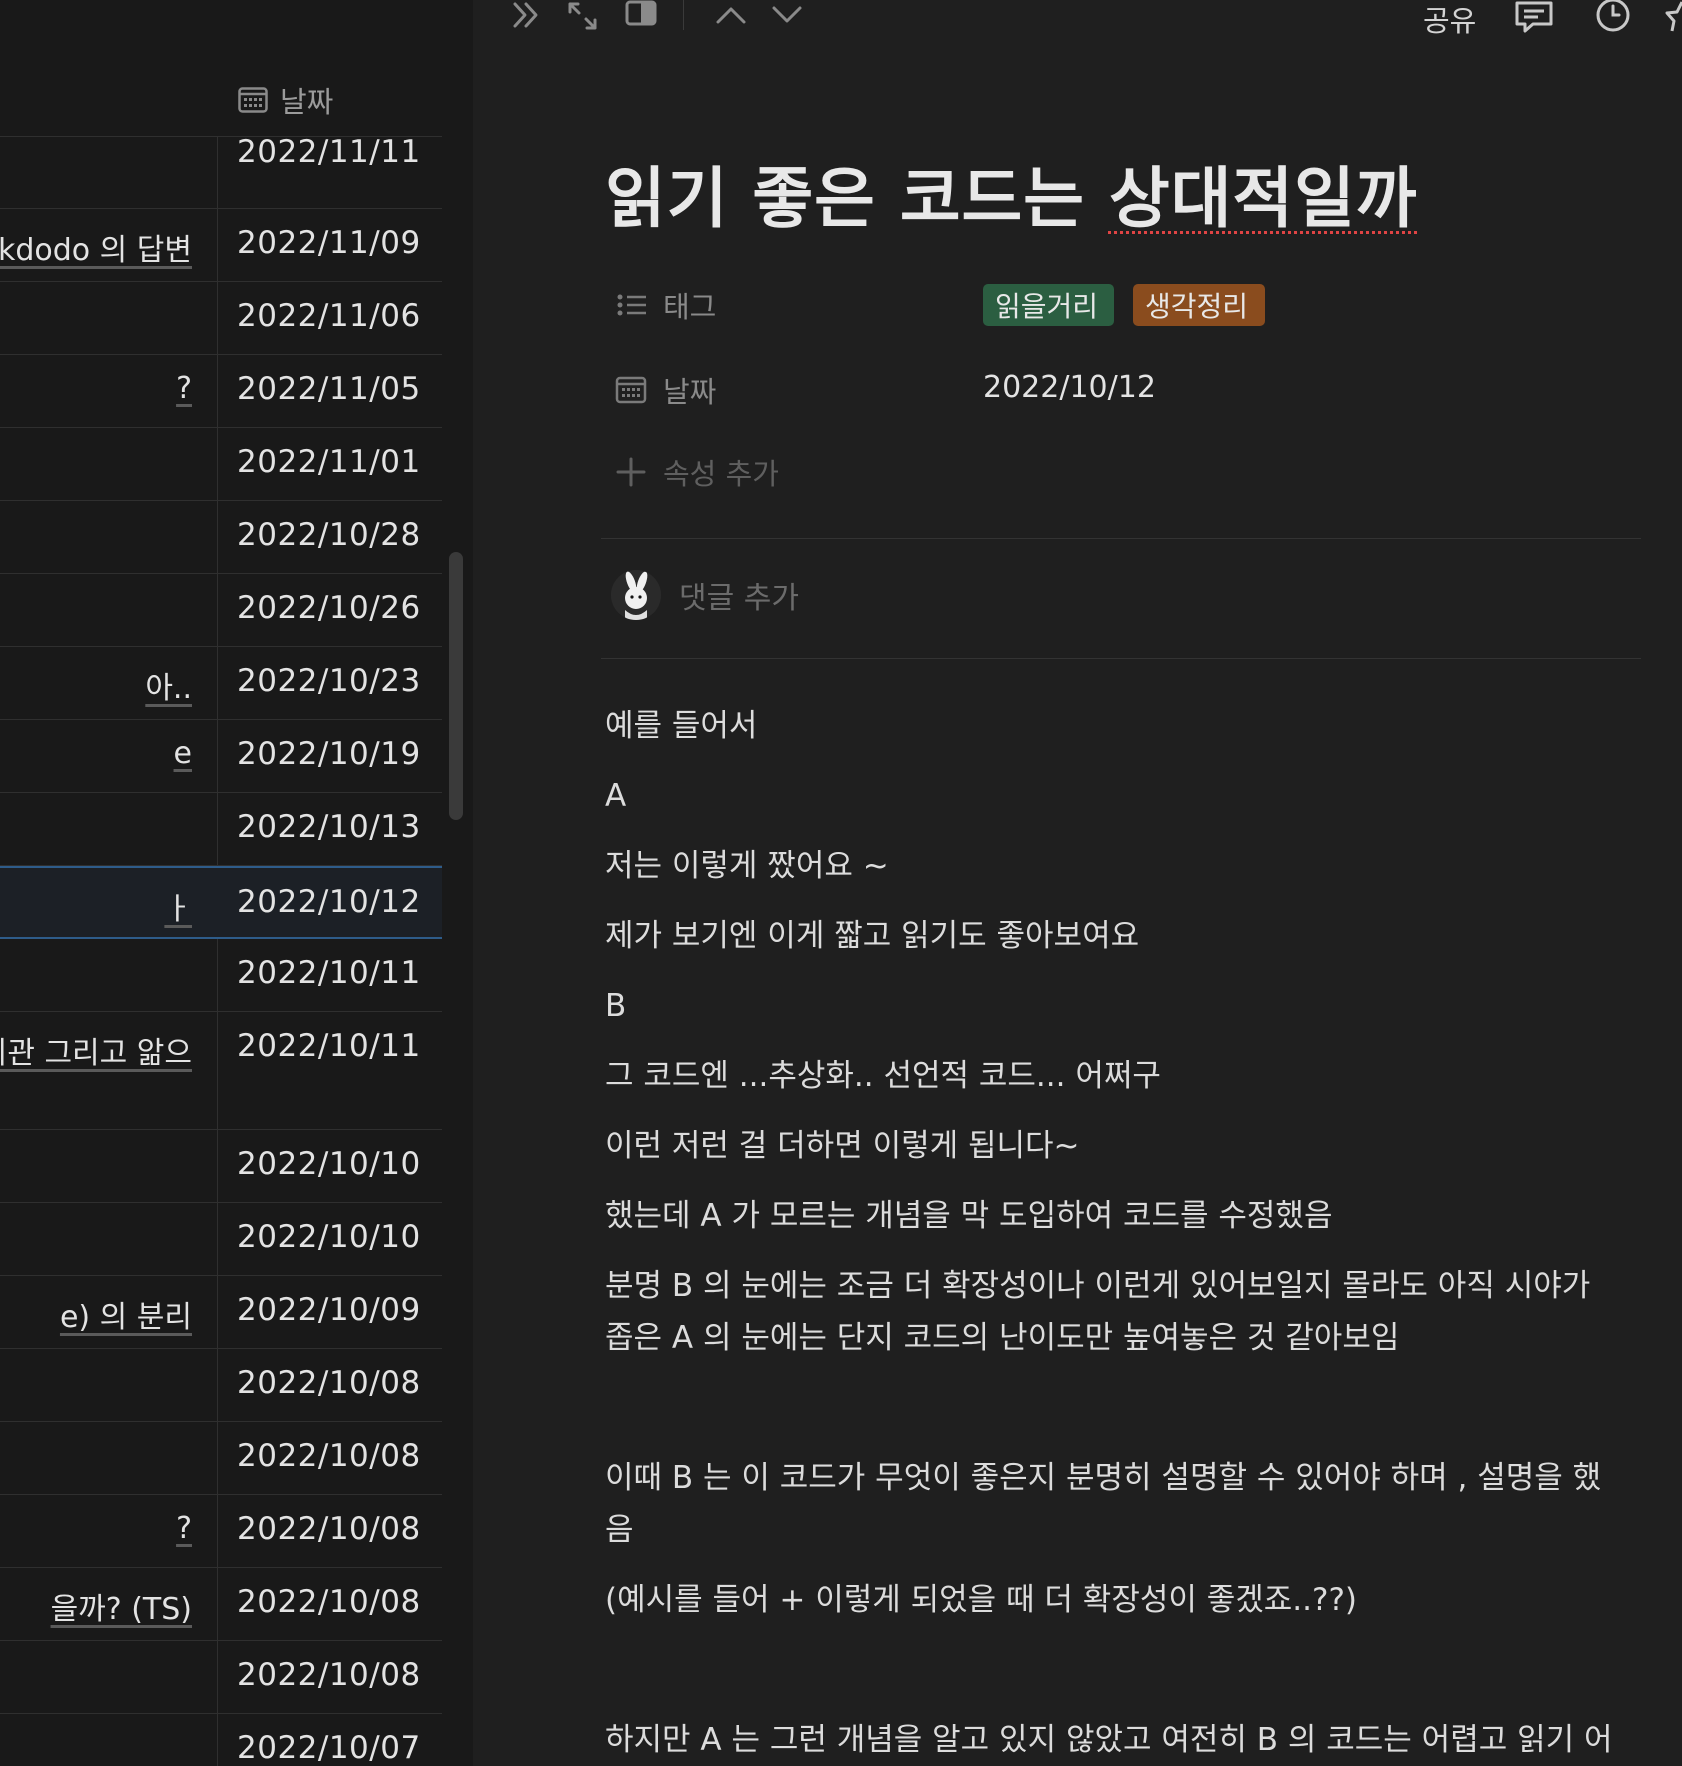  I want to click on property-date: 날짜, so click(665, 390).